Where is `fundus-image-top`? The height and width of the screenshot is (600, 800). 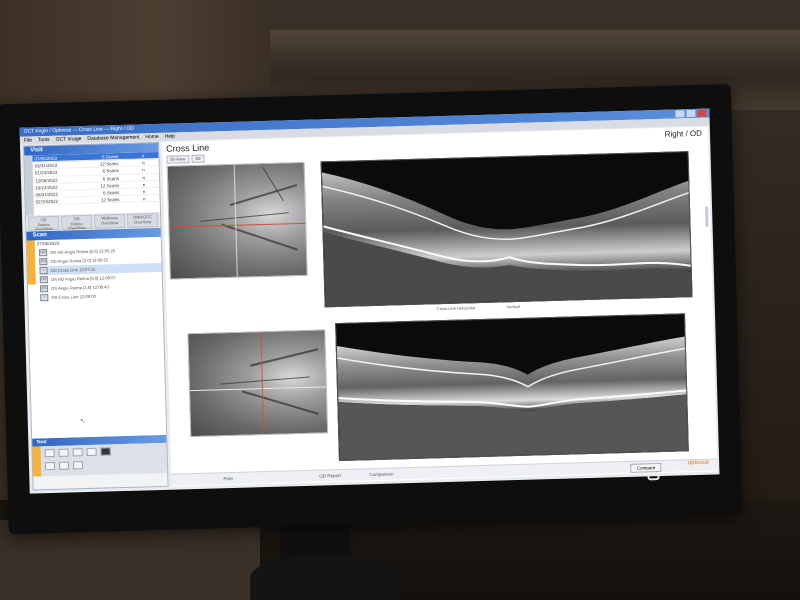
fundus-image-top is located at coordinates (237, 220).